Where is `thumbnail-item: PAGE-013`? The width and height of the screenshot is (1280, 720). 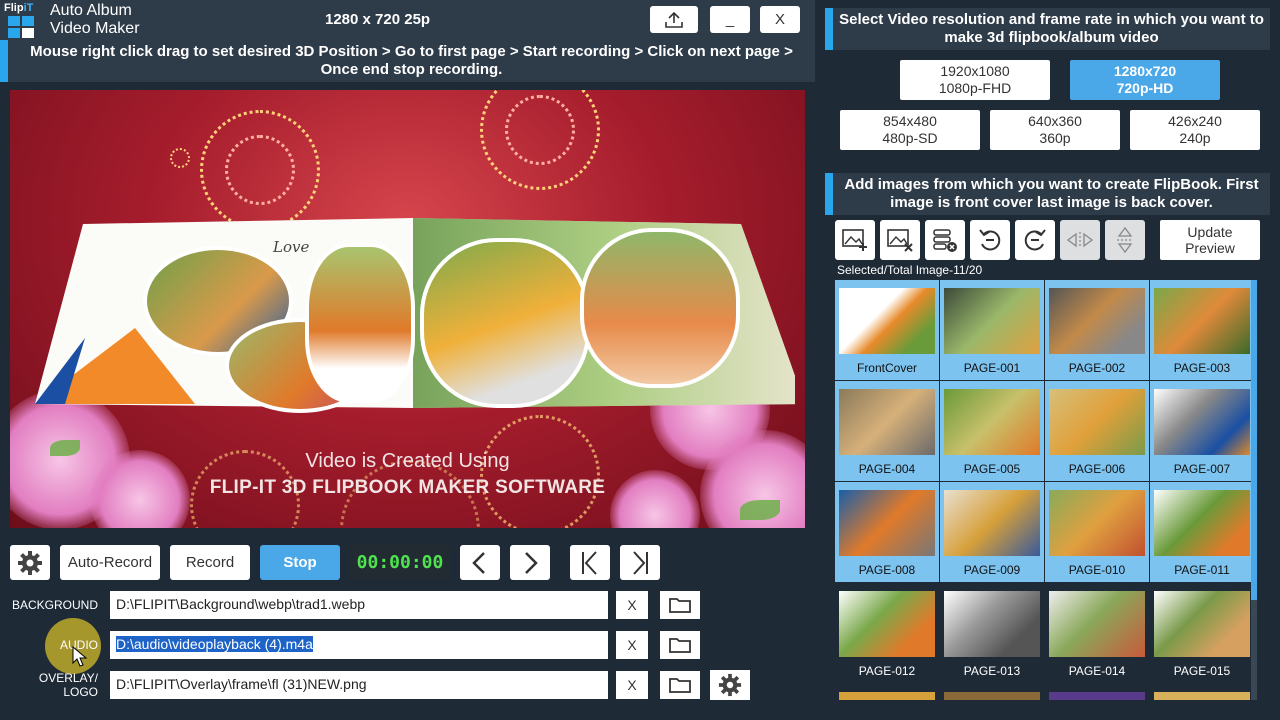
thumbnail-item: PAGE-013 is located at coordinates (992, 633).